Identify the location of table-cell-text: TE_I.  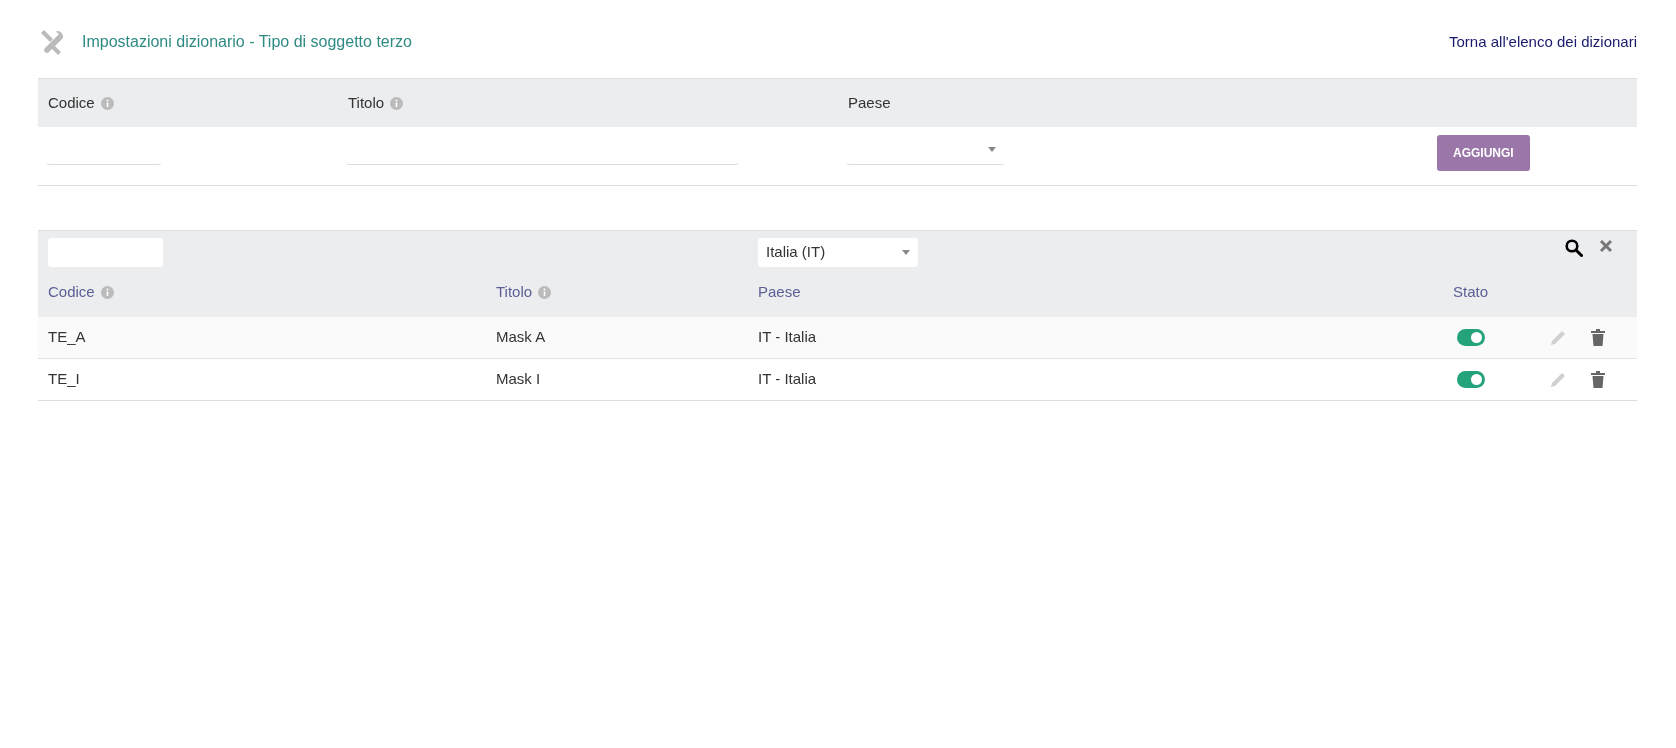
(64, 379).